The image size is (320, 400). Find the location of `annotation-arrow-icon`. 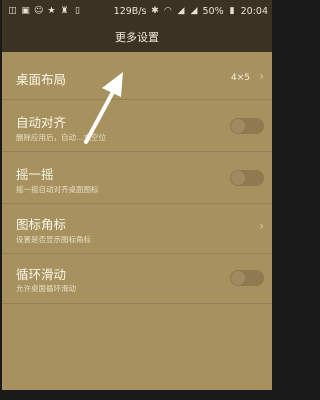

annotation-arrow-icon is located at coordinates (103, 108).